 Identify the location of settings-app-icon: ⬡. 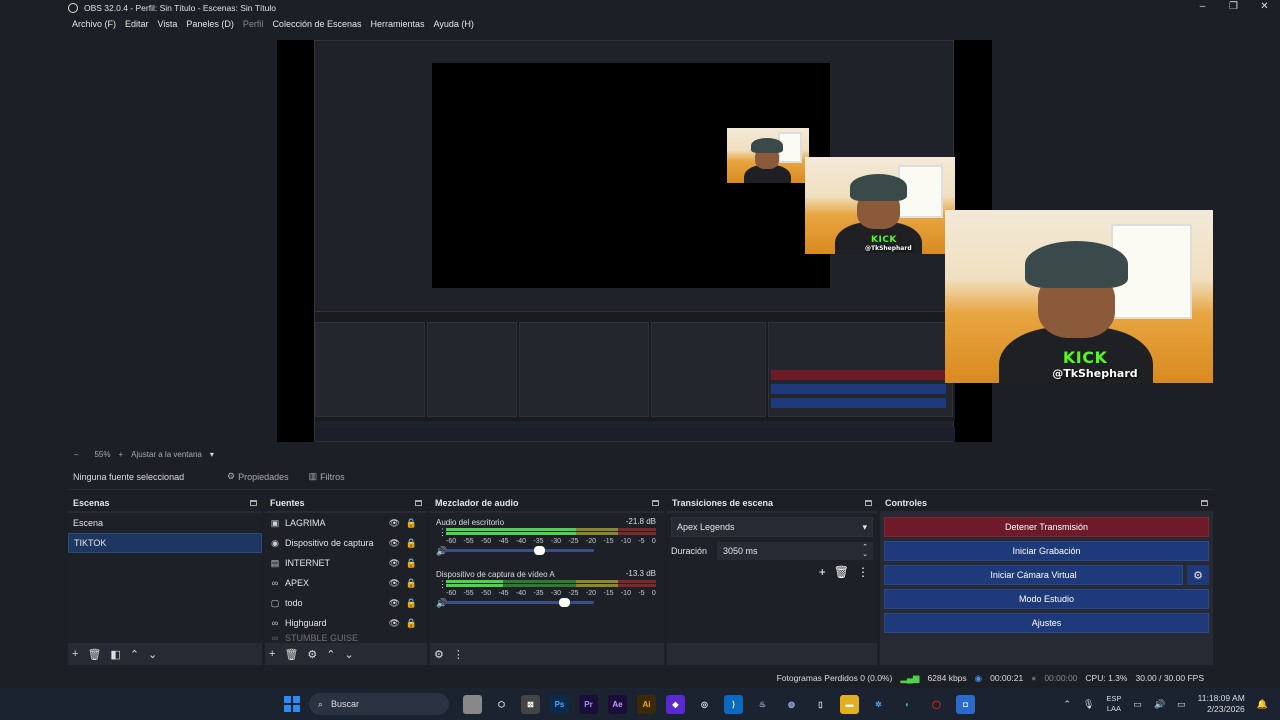
(501, 704).